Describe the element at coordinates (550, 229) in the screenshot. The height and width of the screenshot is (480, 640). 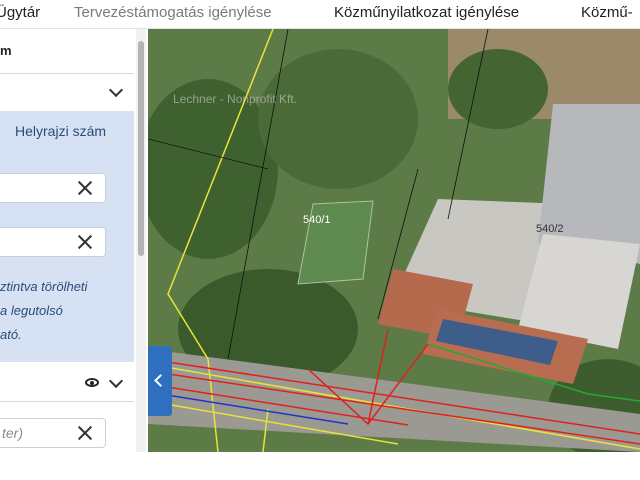
I see `parcel-label: 540/2` at that location.